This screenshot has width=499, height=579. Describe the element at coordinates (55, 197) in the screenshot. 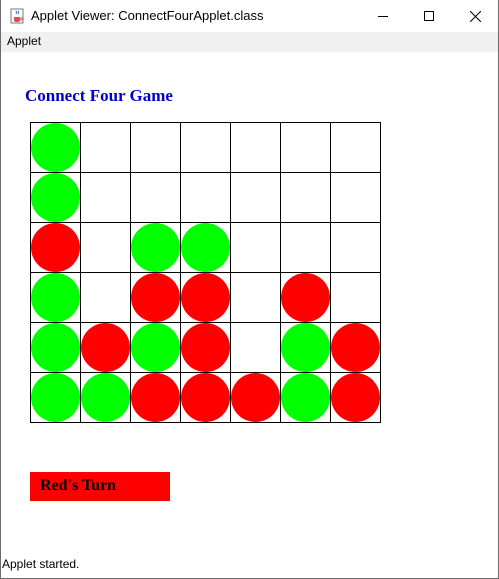

I see `green-disc-r1-c0` at that location.